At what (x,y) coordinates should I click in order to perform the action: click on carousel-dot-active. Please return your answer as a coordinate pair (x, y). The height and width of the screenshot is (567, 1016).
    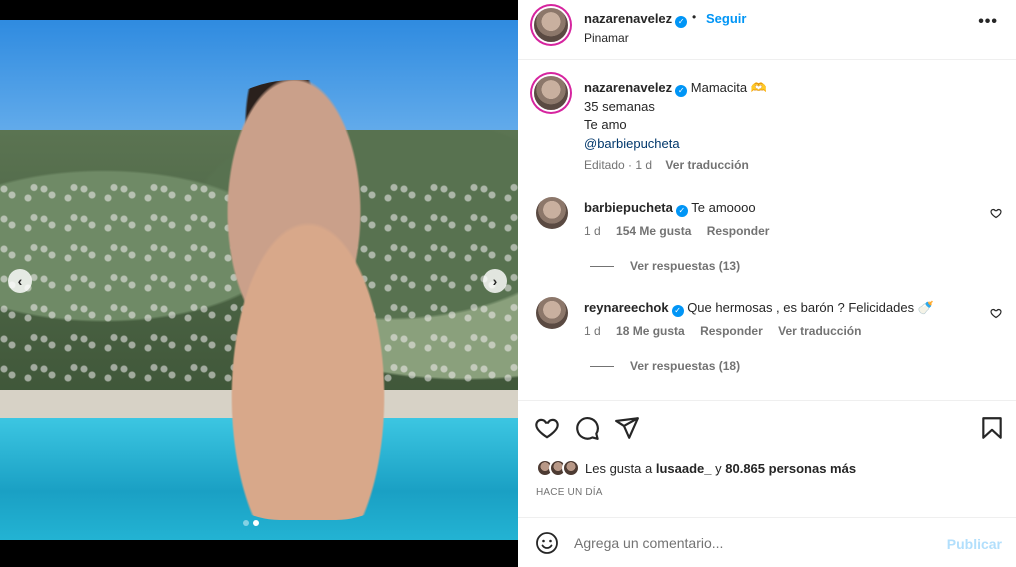
    Looking at the image, I should click on (256, 523).